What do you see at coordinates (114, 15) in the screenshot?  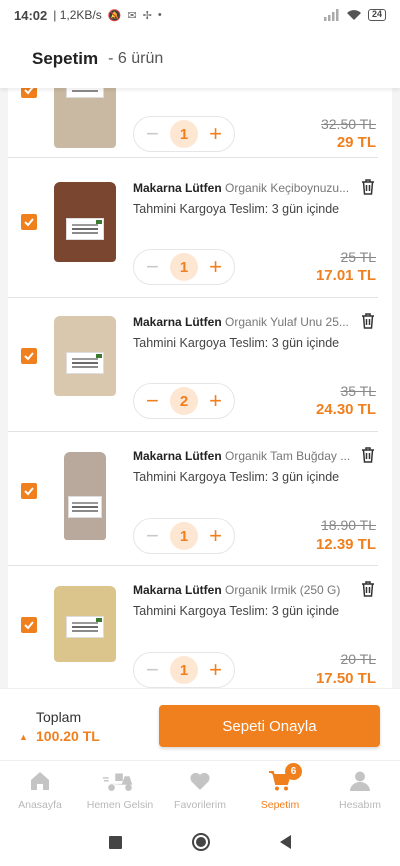 I see `mute-bell-icon: 🔕` at bounding box center [114, 15].